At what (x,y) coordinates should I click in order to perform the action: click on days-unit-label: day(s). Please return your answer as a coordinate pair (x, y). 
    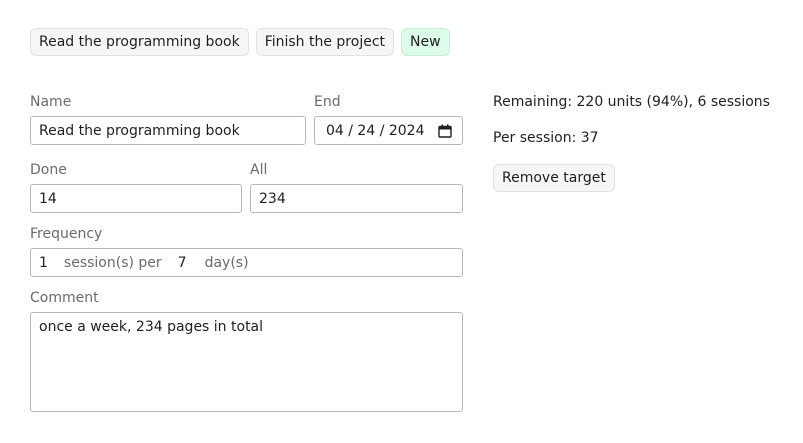
    Looking at the image, I should click on (226, 262).